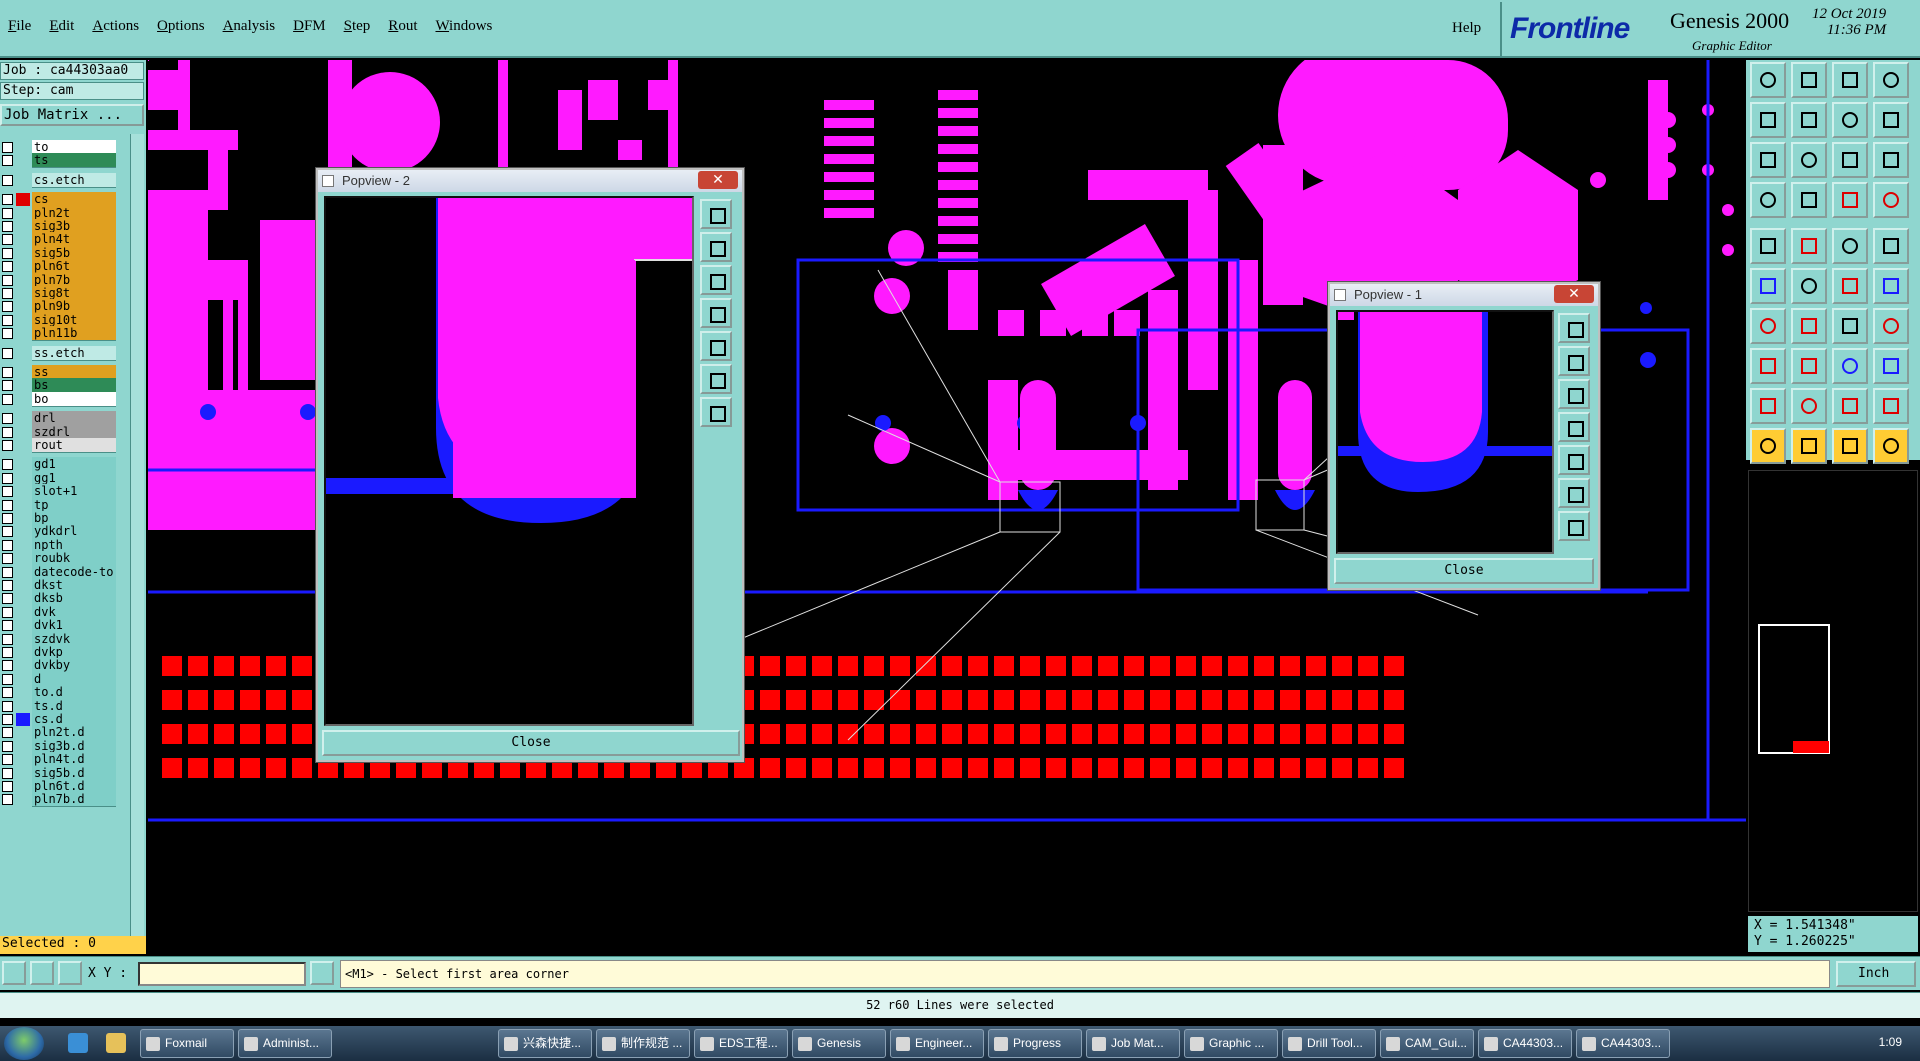  I want to click on popview-2-close-button: Close, so click(531, 743).